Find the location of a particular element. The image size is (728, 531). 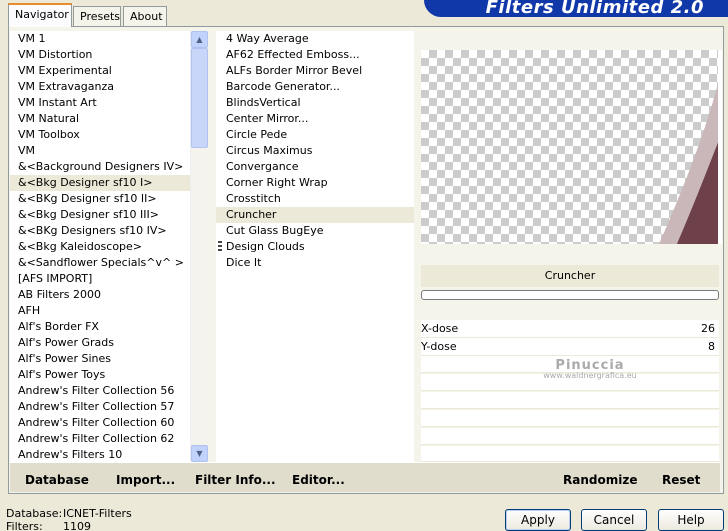

database-button: Database is located at coordinates (57, 480).